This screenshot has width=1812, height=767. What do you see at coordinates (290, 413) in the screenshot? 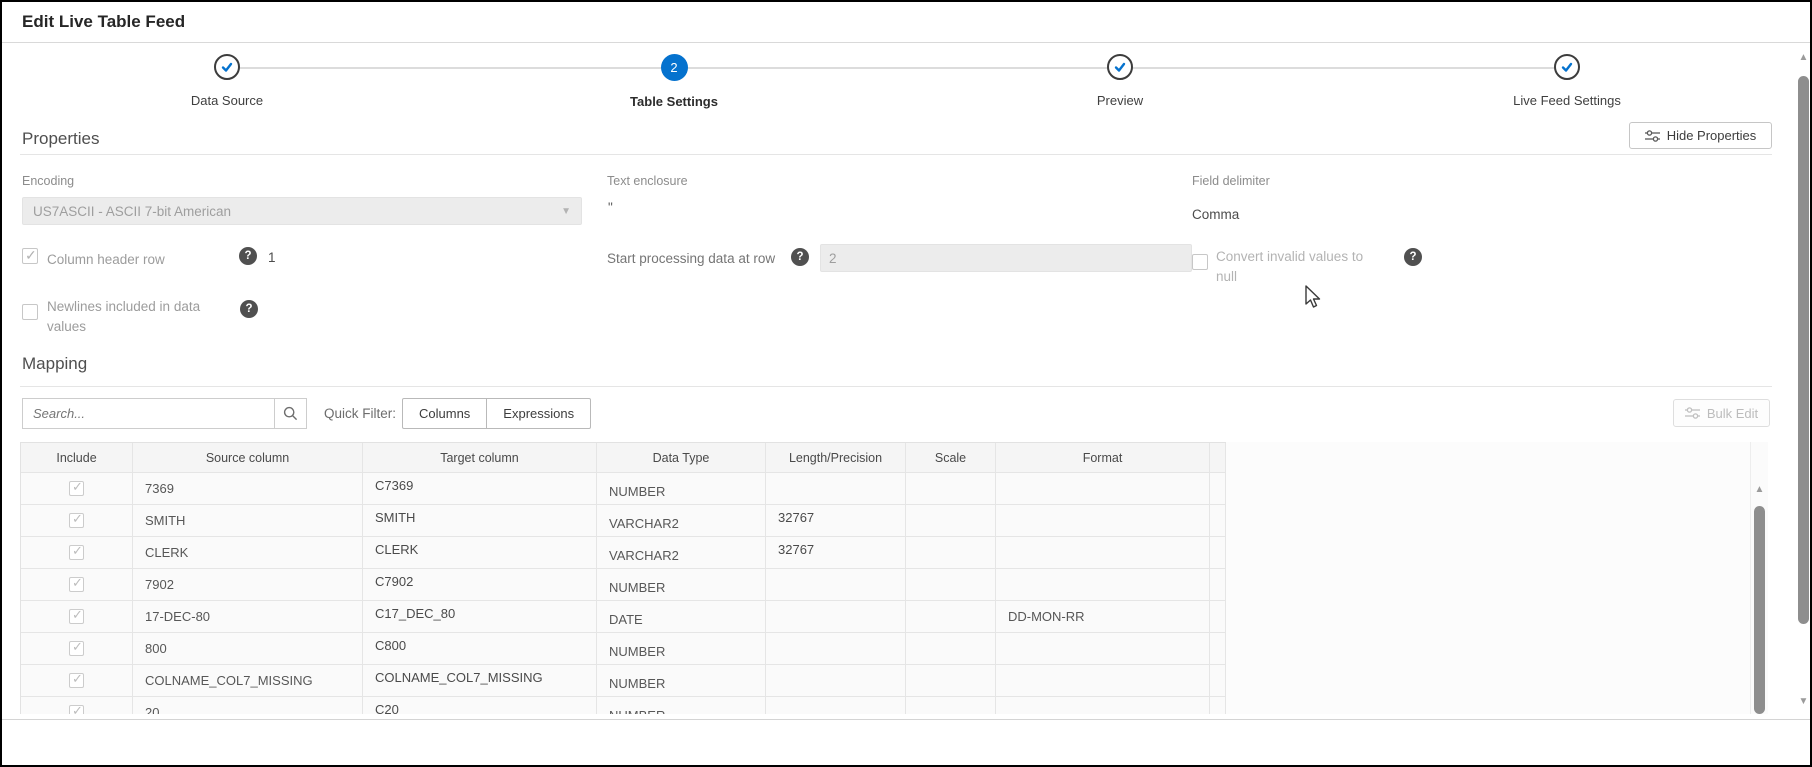
I see `search-button` at bounding box center [290, 413].